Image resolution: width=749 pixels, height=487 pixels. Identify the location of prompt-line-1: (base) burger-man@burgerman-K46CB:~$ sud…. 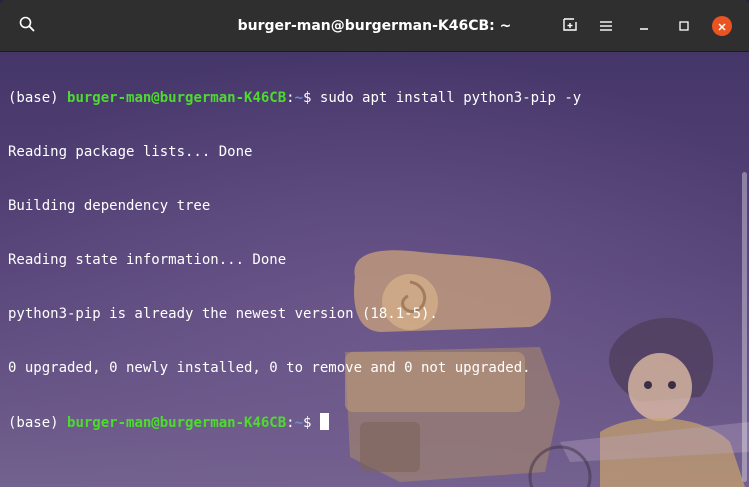
(373, 98).